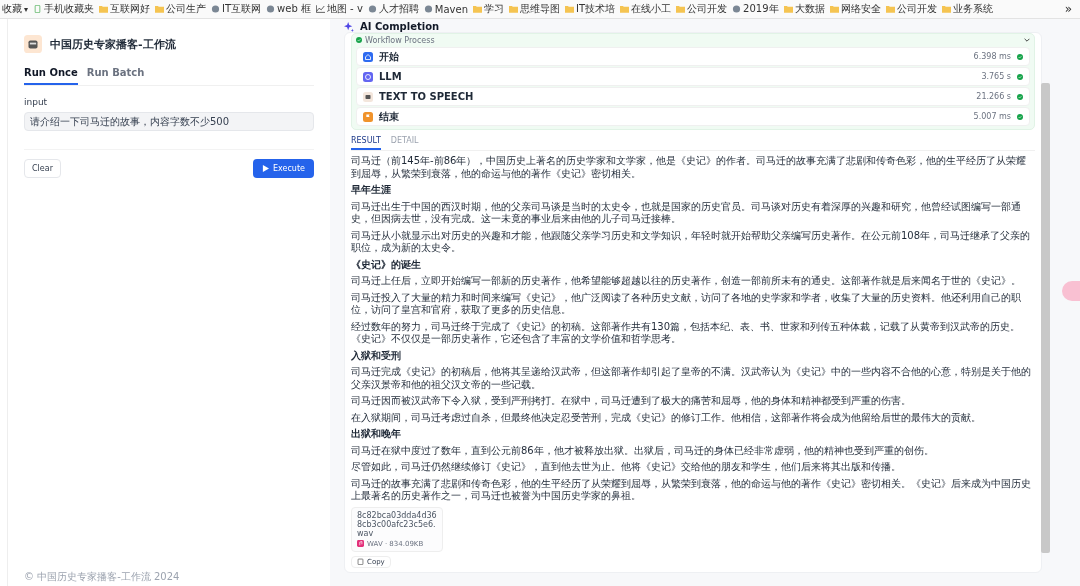 The width and height of the screenshot is (1080, 586). What do you see at coordinates (686, 304) in the screenshot?
I see `paragraph: 司马迁投入了大量的精力和时间来编写《史记》，他广泛阅读了各种历史文献，访问了各地的史学家和学者，收集了大量的历史资料。他还利用自己的职位，访问了皇宫和官府，获取了更多的历史信息。` at bounding box center [686, 304].